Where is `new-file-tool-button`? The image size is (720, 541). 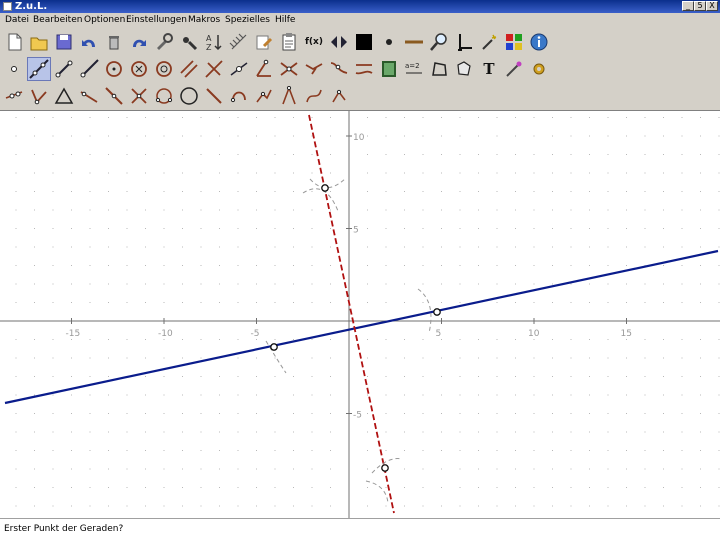
new-file-tool-button is located at coordinates (14, 42).